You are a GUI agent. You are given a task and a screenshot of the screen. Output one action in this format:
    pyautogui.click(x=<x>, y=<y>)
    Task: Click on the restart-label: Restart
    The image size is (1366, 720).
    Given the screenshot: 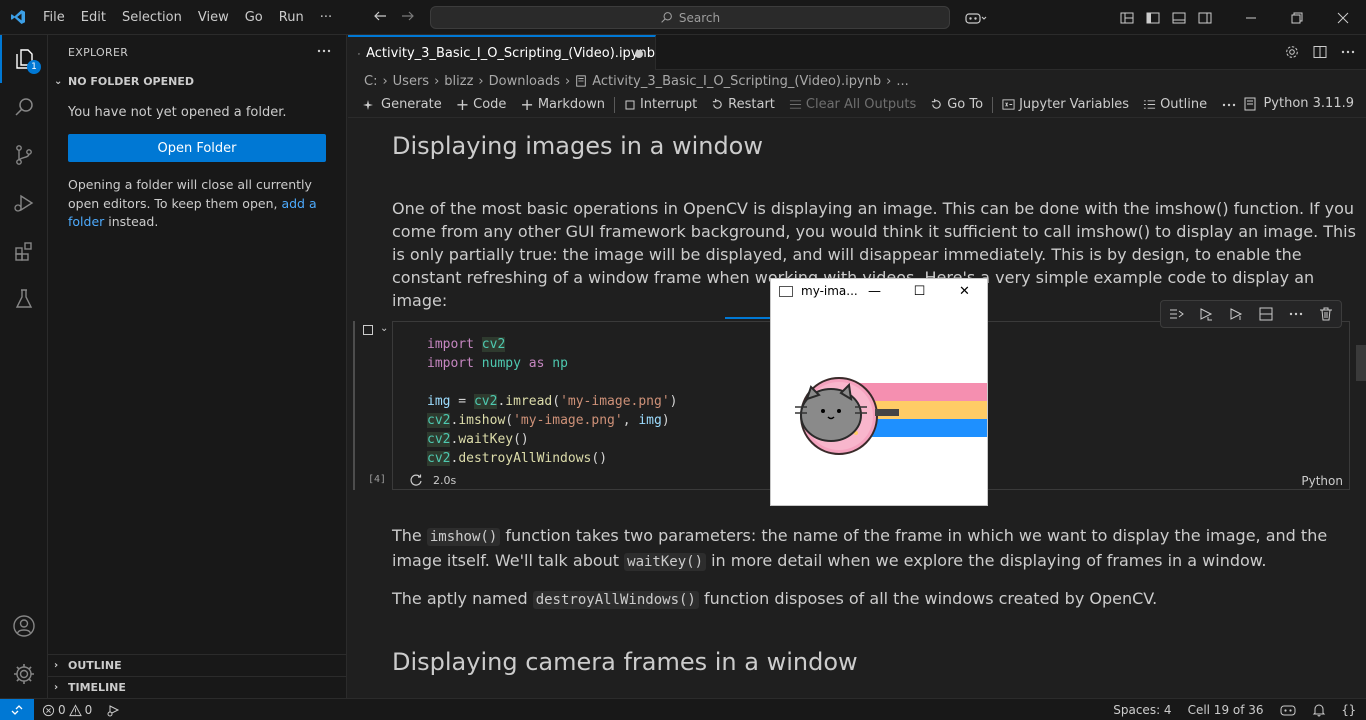 What is the action you would take?
    pyautogui.click(x=751, y=104)
    